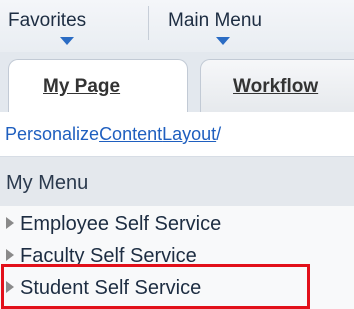  Describe the element at coordinates (120, 224) in the screenshot. I see `menu-item-label: Employee Self Service` at that location.